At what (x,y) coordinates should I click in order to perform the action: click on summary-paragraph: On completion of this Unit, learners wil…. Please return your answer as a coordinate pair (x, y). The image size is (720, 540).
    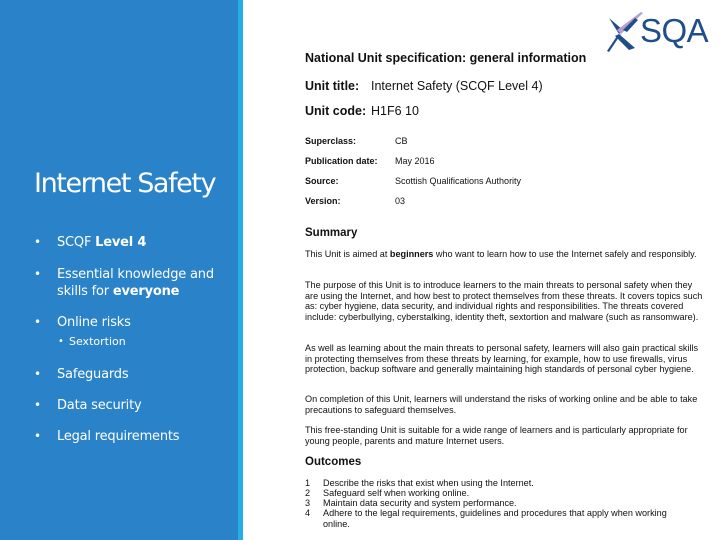
    Looking at the image, I should click on (501, 404).